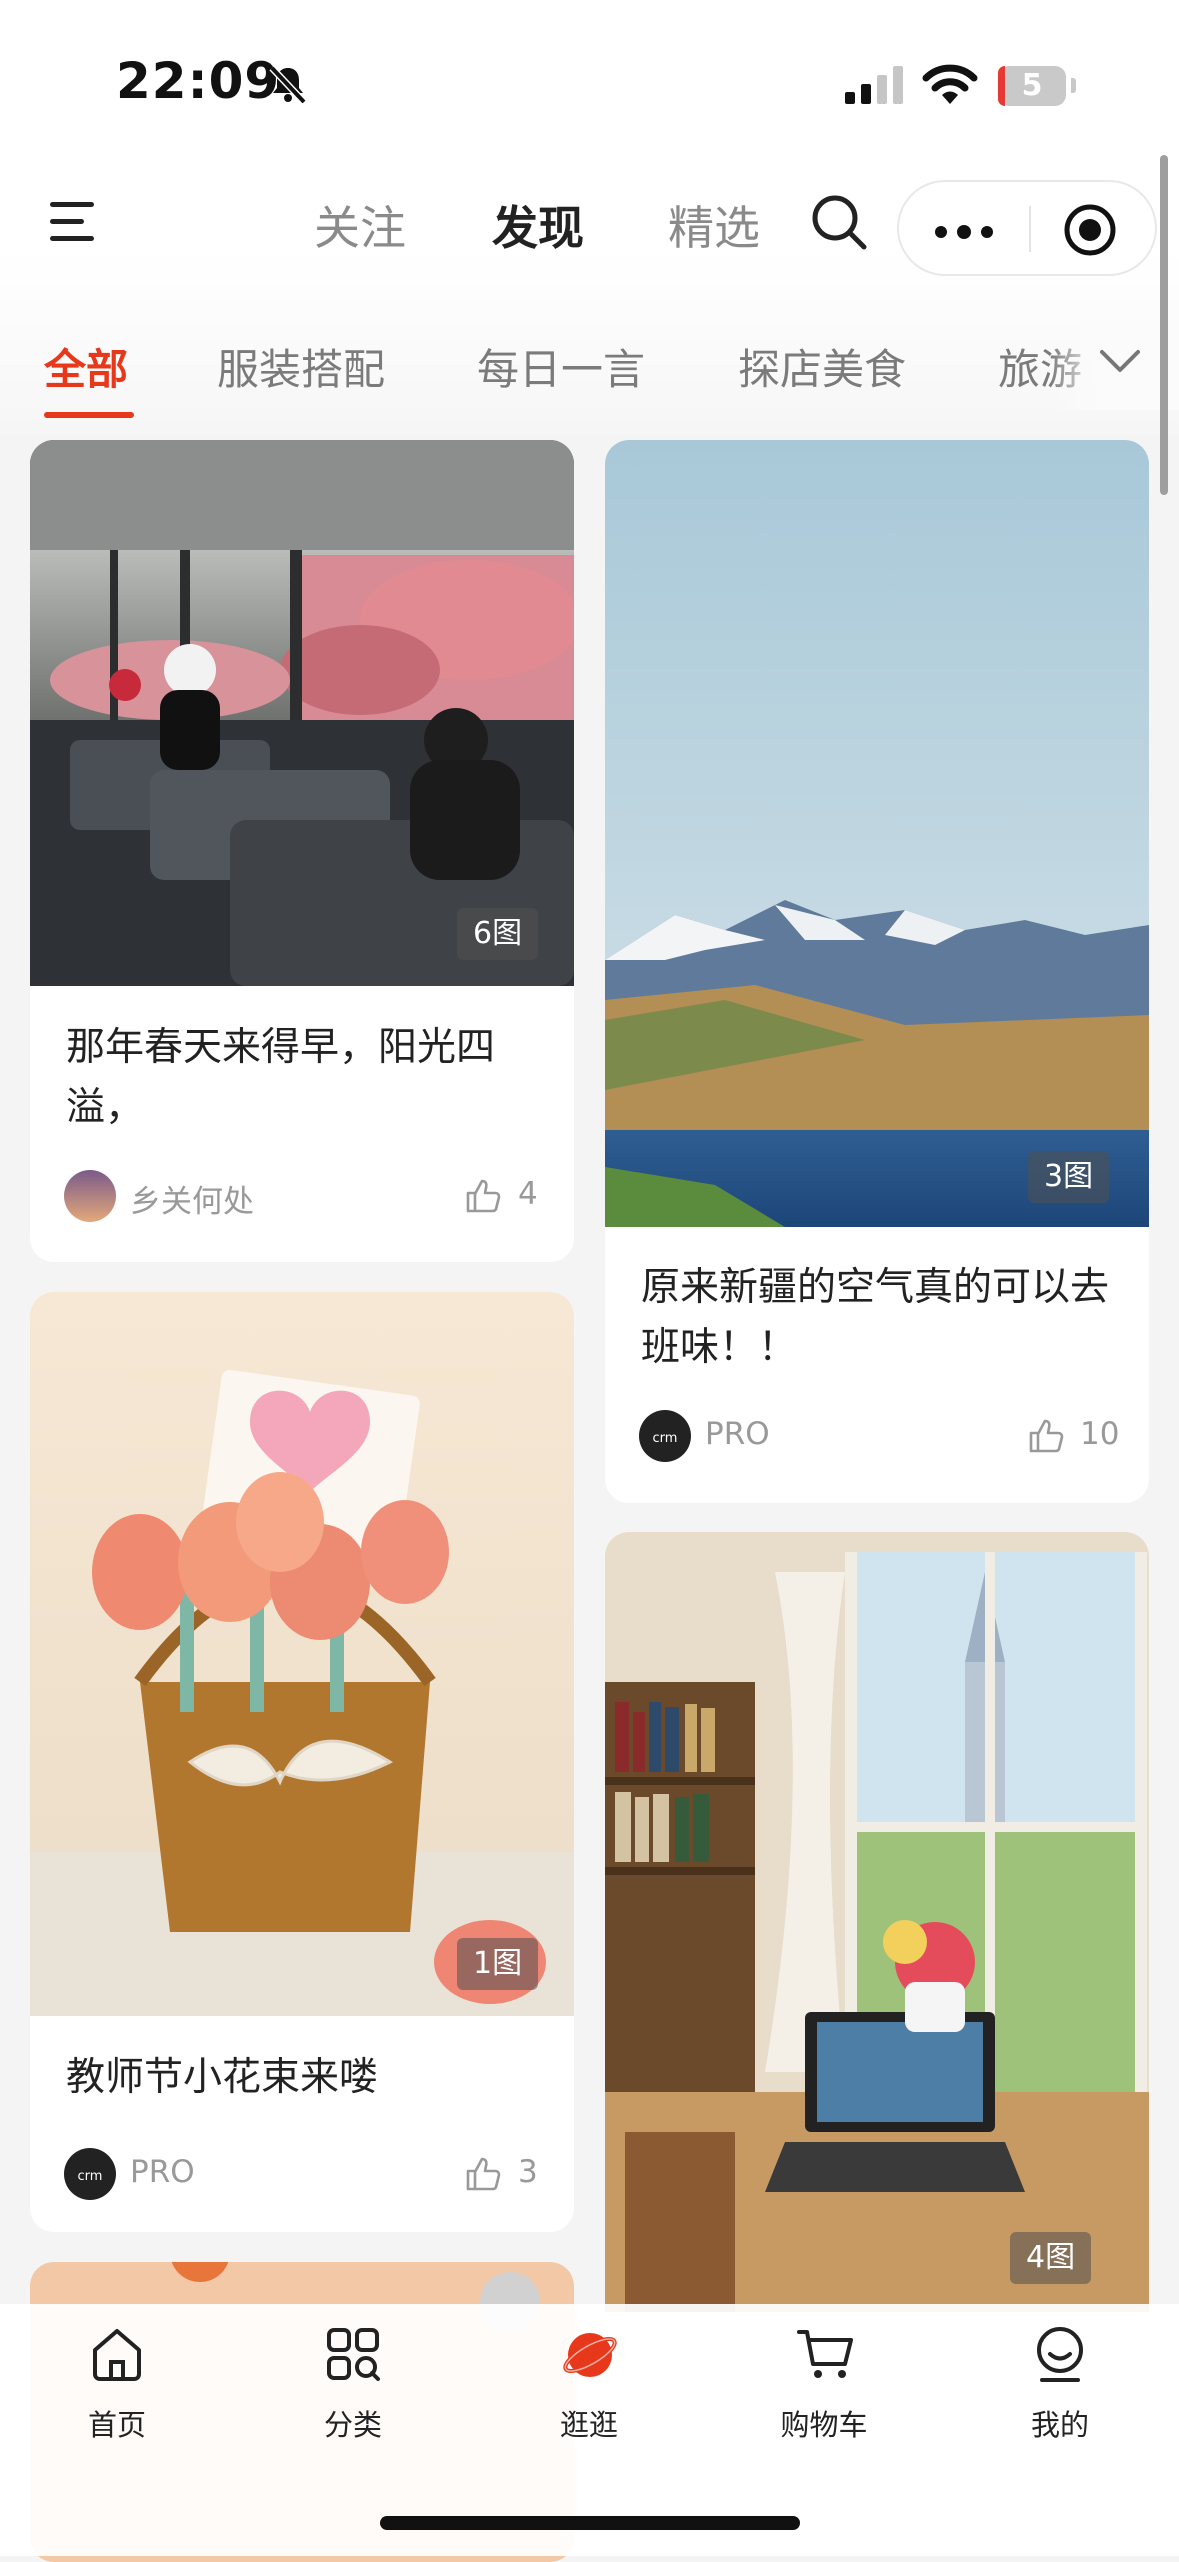  What do you see at coordinates (877, 833) in the screenshot?
I see `post-image-lake` at bounding box center [877, 833].